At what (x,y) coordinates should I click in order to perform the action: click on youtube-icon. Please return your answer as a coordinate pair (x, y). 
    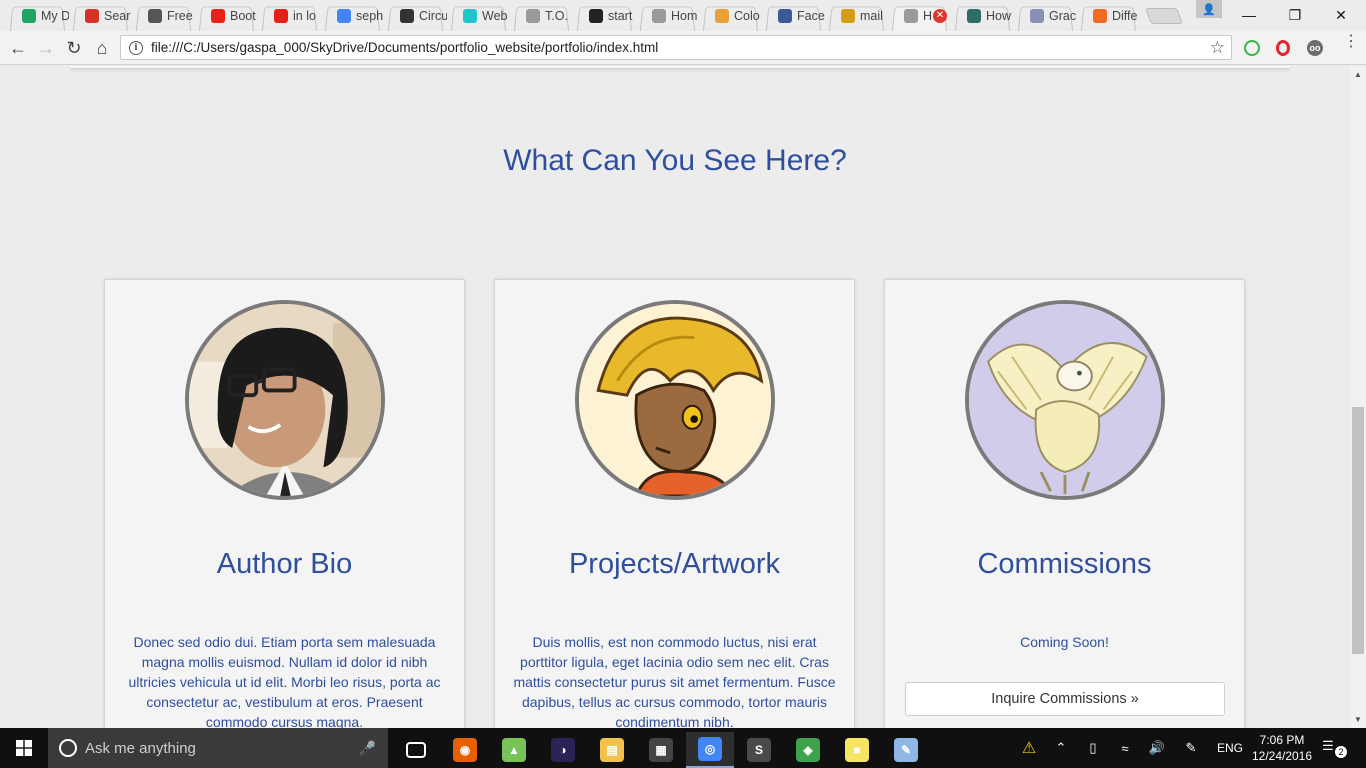
    Looking at the image, I should click on (281, 15).